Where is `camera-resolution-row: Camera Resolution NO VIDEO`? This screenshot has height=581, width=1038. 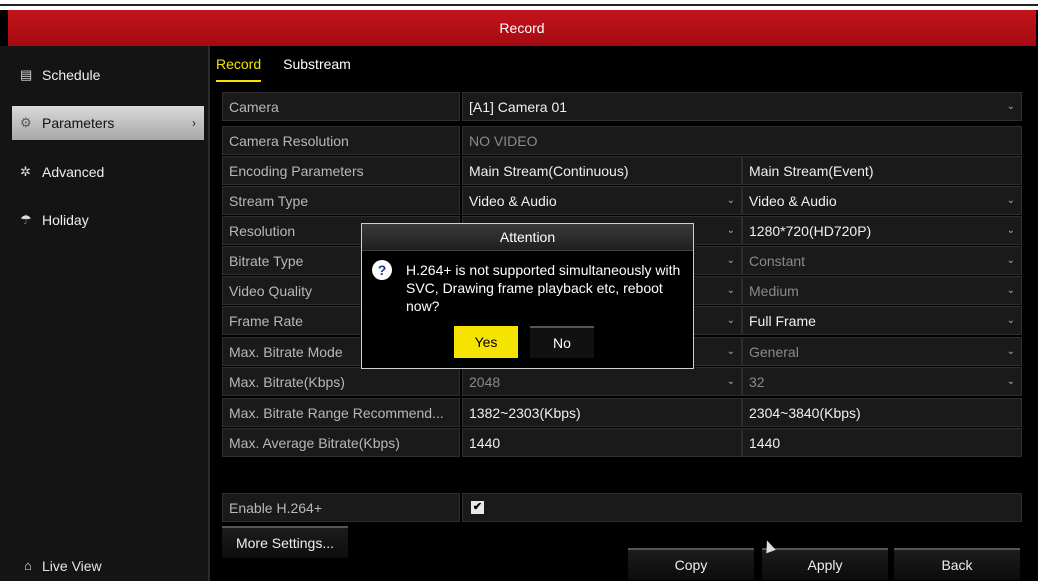
camera-resolution-row: Camera Resolution NO VIDEO is located at coordinates (622, 140).